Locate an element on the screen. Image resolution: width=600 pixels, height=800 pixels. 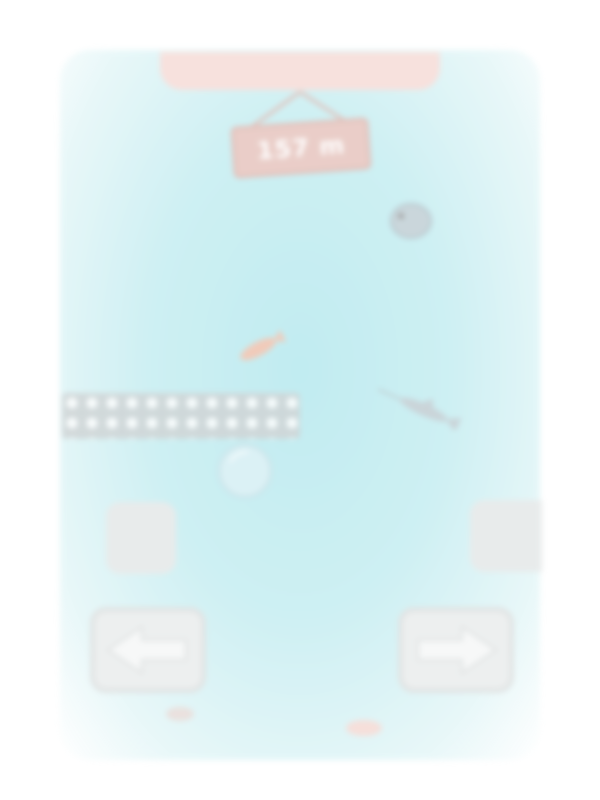
pufferfish is located at coordinates (411, 221).